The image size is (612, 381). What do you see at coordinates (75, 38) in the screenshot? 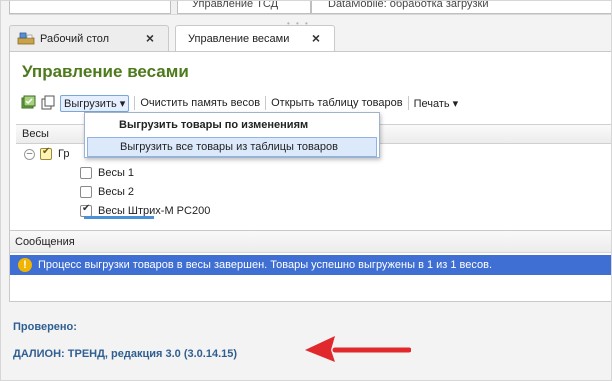
I see `tab-desktop-label: Рабочий стол` at bounding box center [75, 38].